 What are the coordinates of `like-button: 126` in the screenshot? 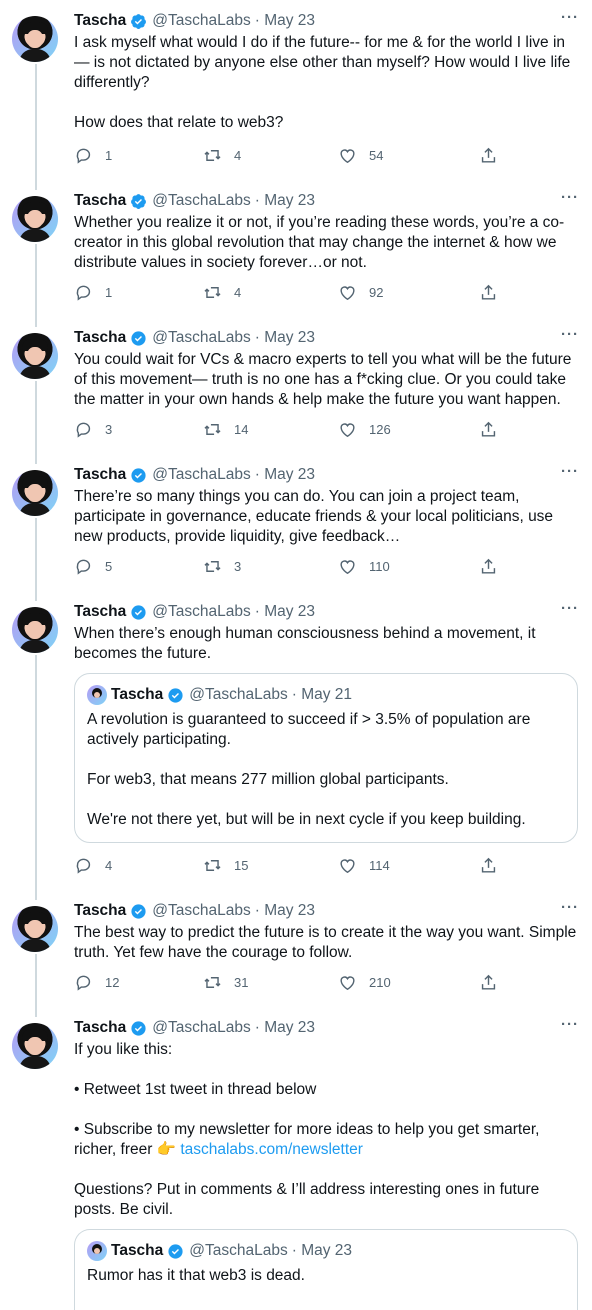 It's located at (364, 429).